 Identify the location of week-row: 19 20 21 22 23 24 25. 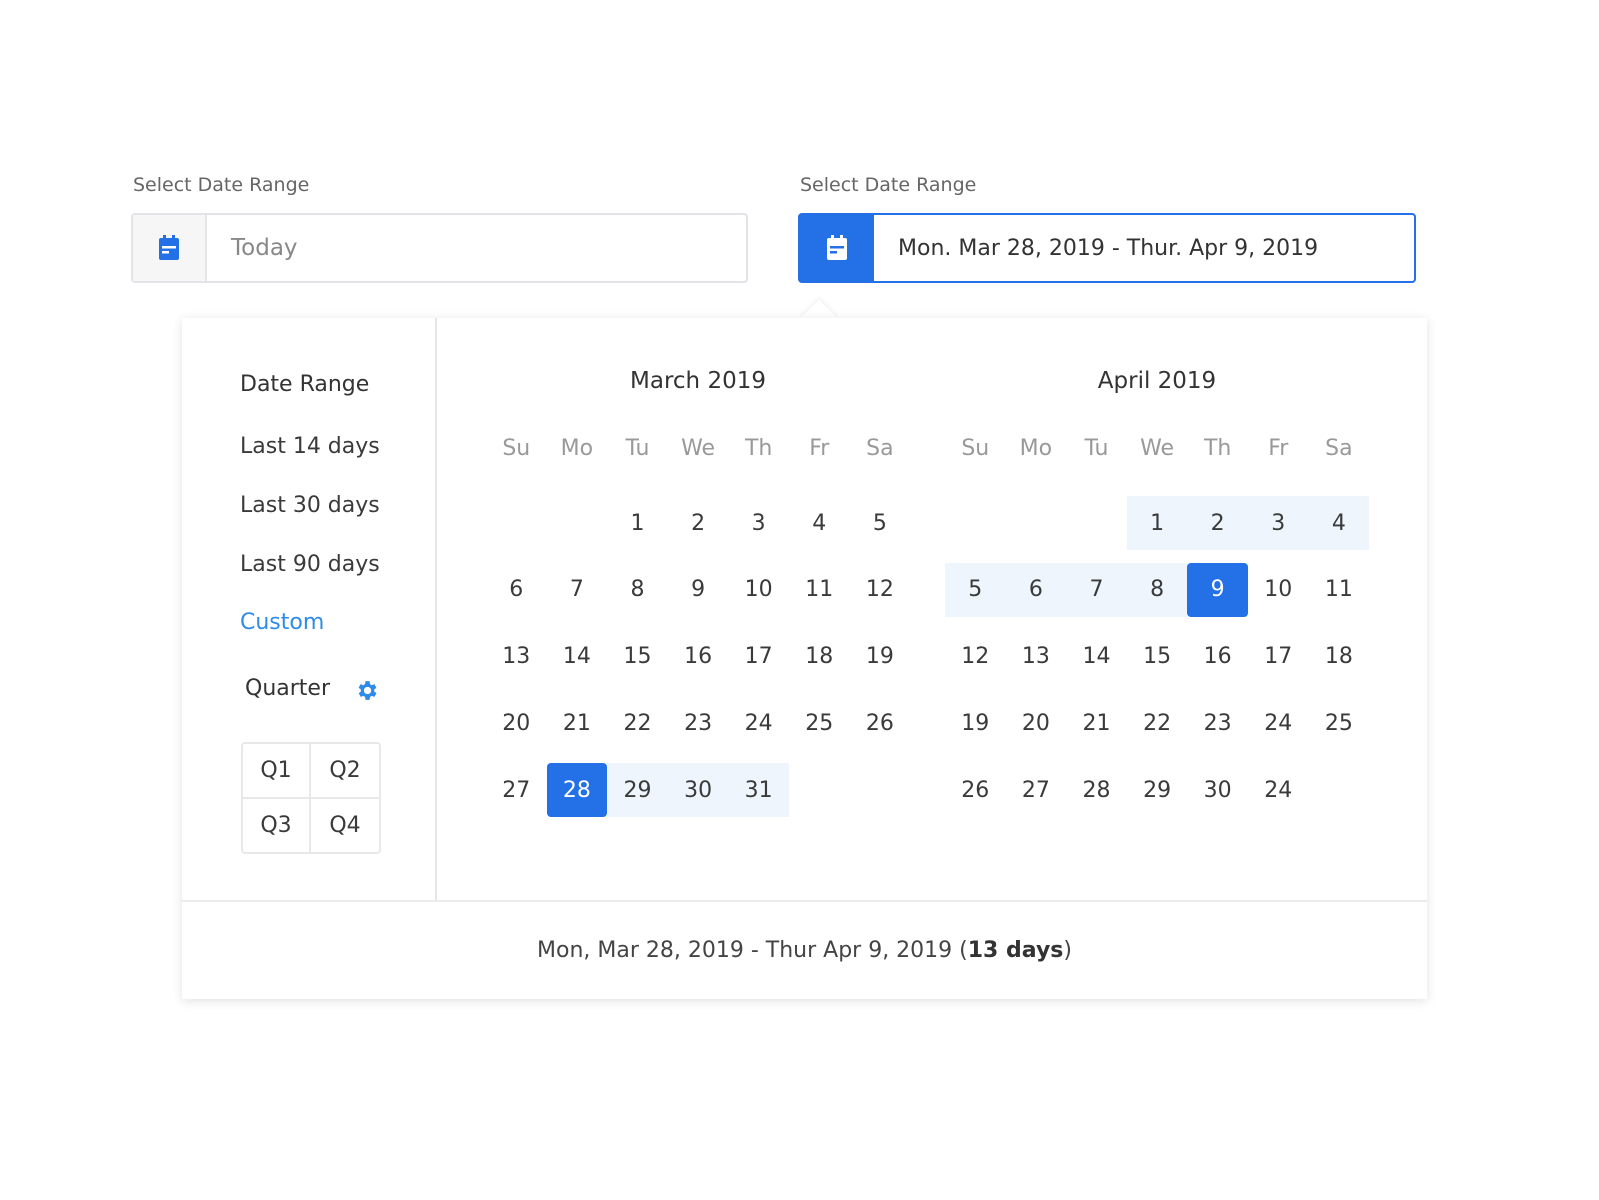
(1157, 729).